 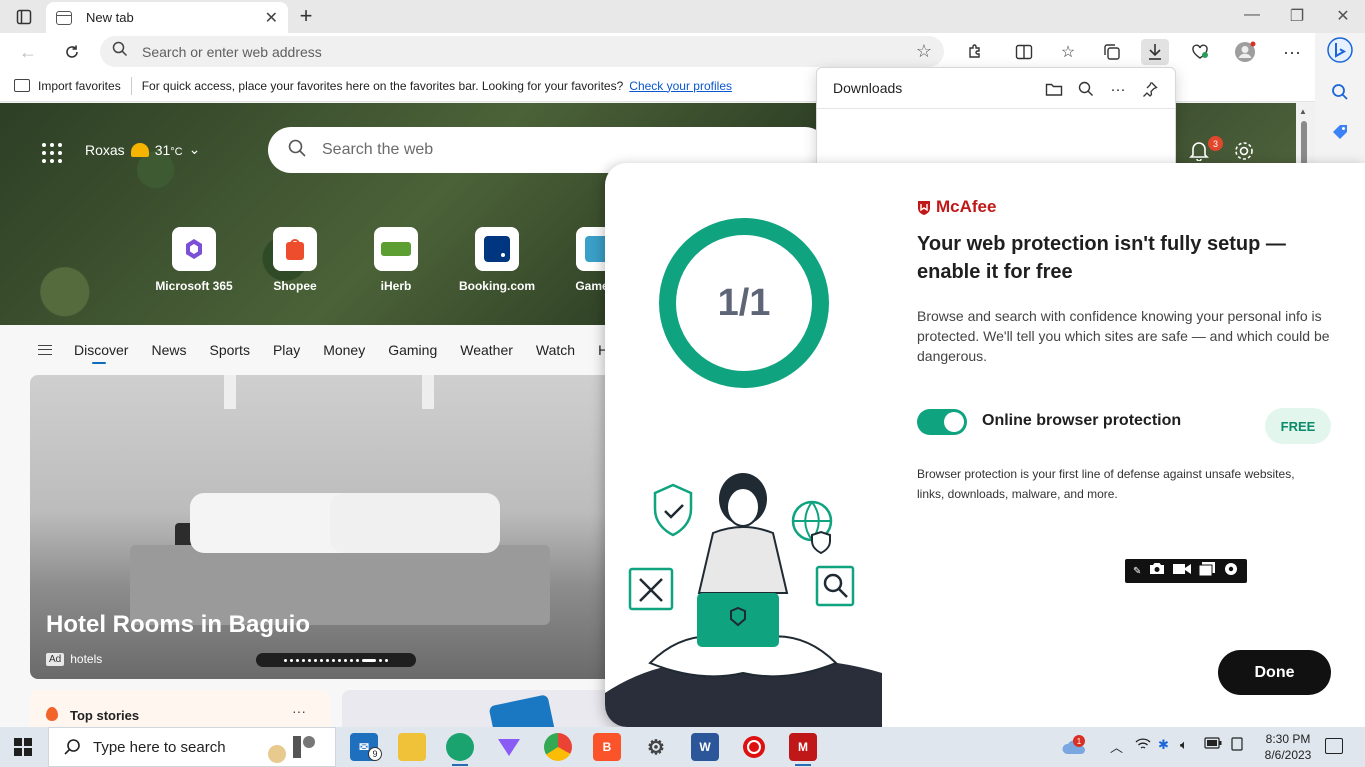 I want to click on settings-gear-icon, so click(x=1231, y=571).